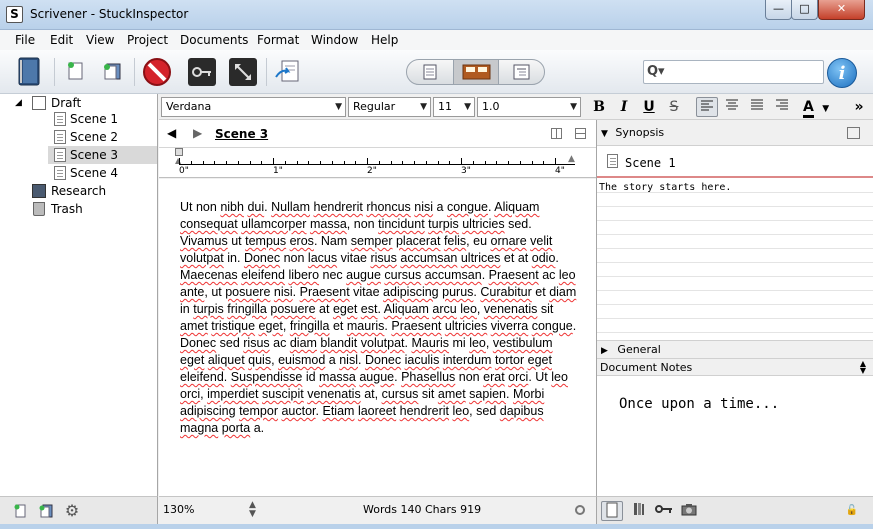 The image size is (873, 529). I want to click on inspector-info-icon: i, so click(842, 73).